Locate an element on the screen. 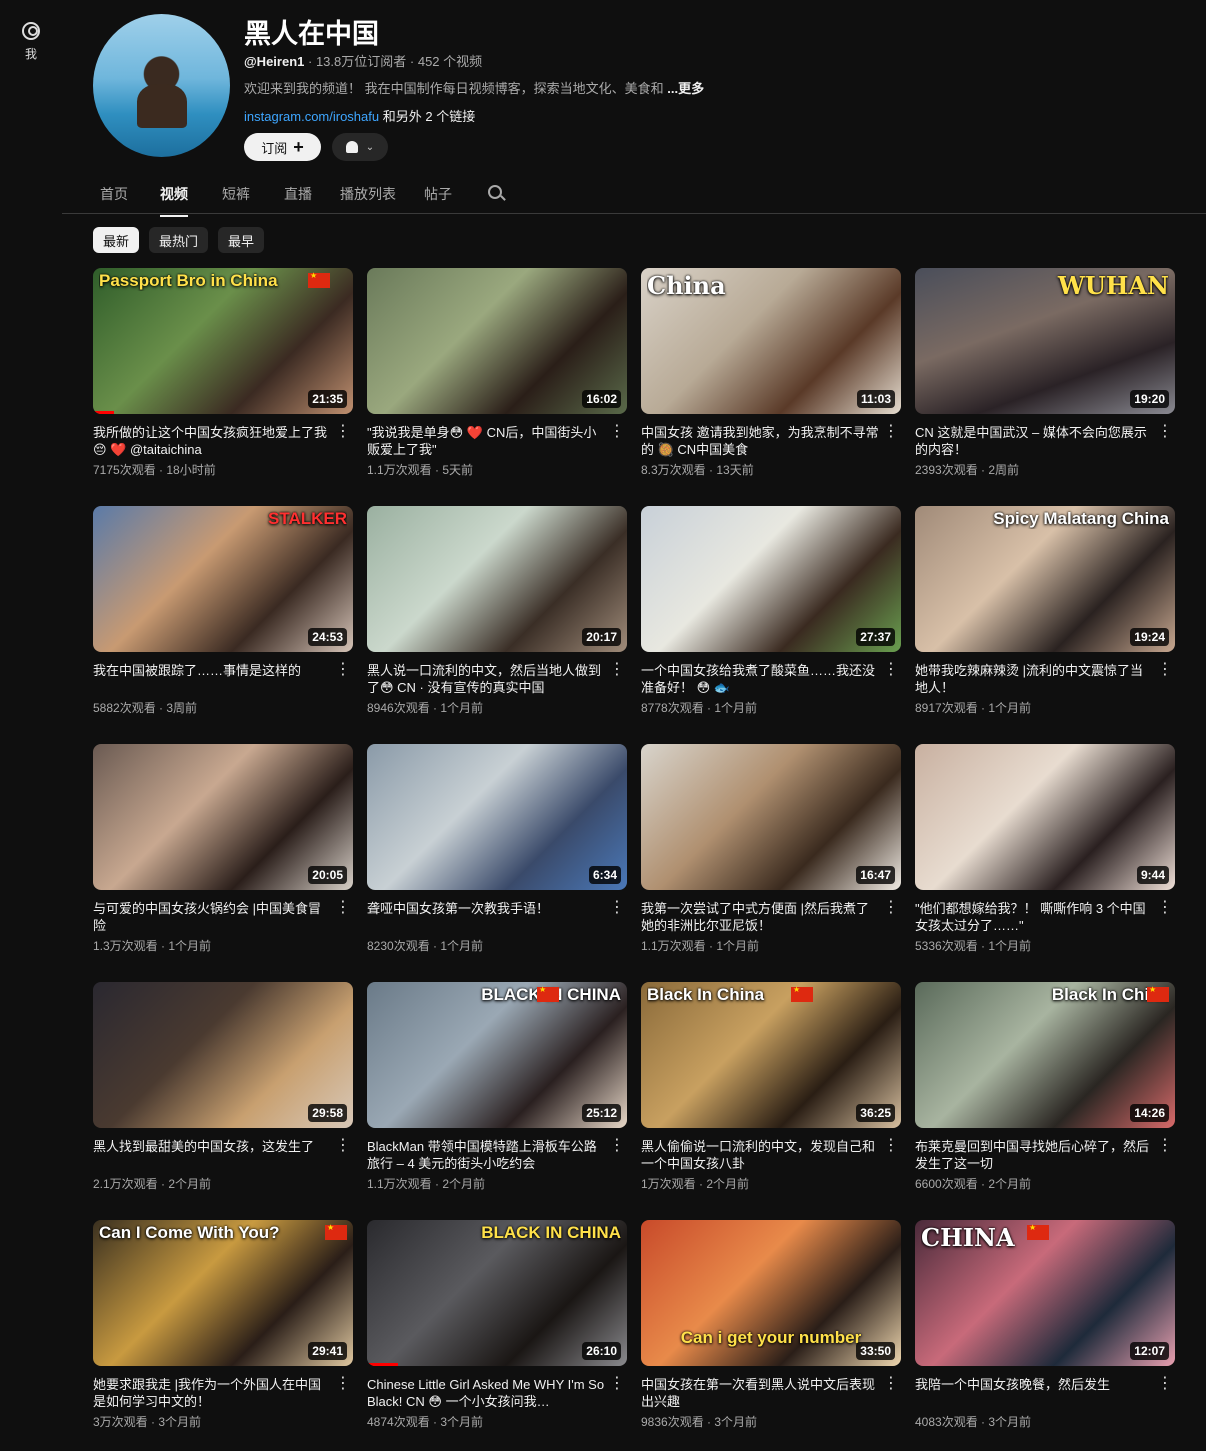 The height and width of the screenshot is (1451, 1206). chip-popular: 最热门 is located at coordinates (179, 240).